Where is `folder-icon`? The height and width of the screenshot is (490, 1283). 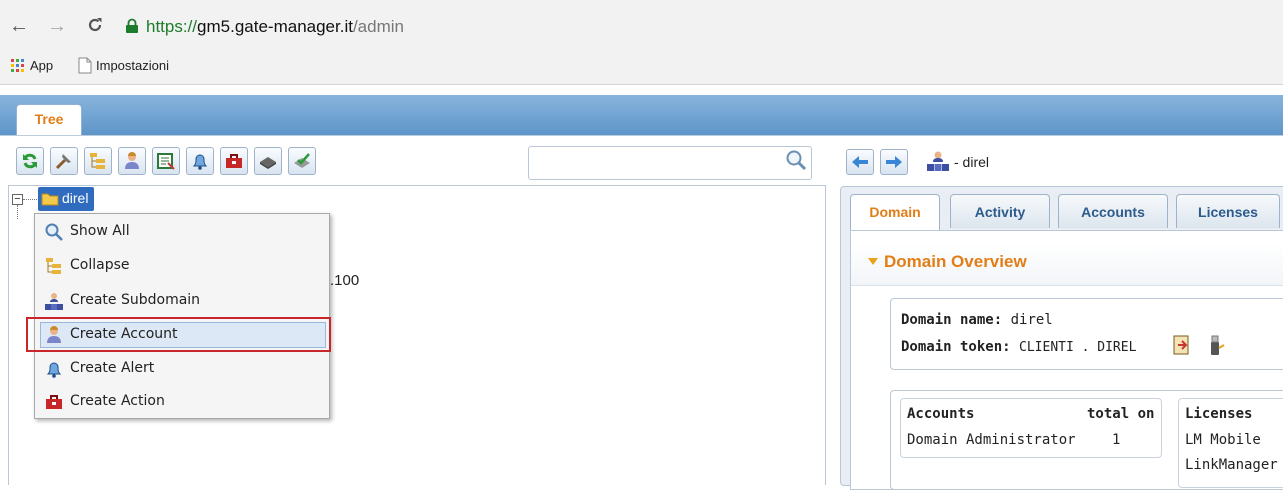 folder-icon is located at coordinates (50, 199).